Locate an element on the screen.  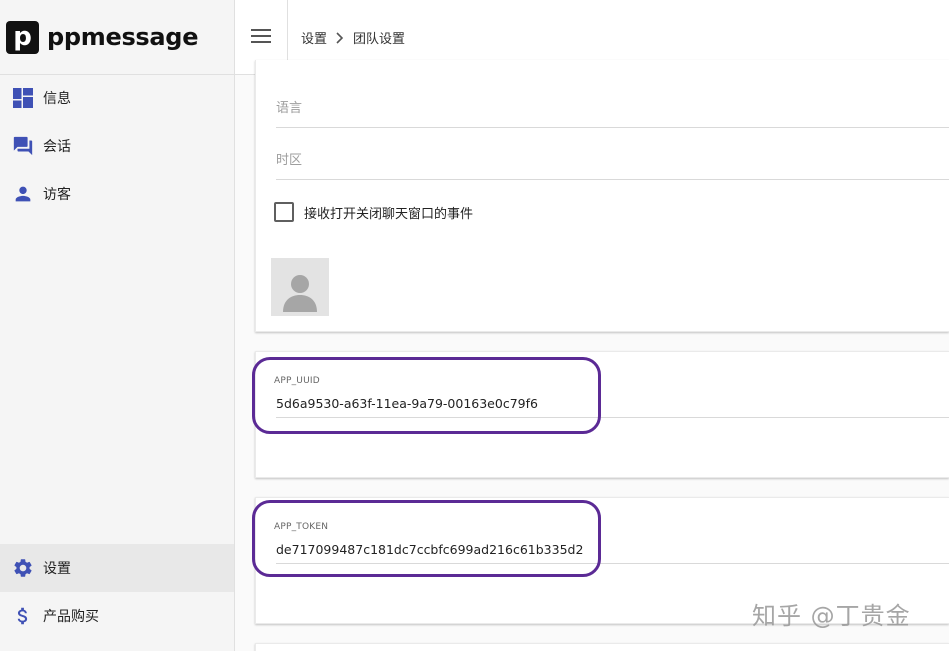
app-logo: p ppmessage is located at coordinates (117, 37).